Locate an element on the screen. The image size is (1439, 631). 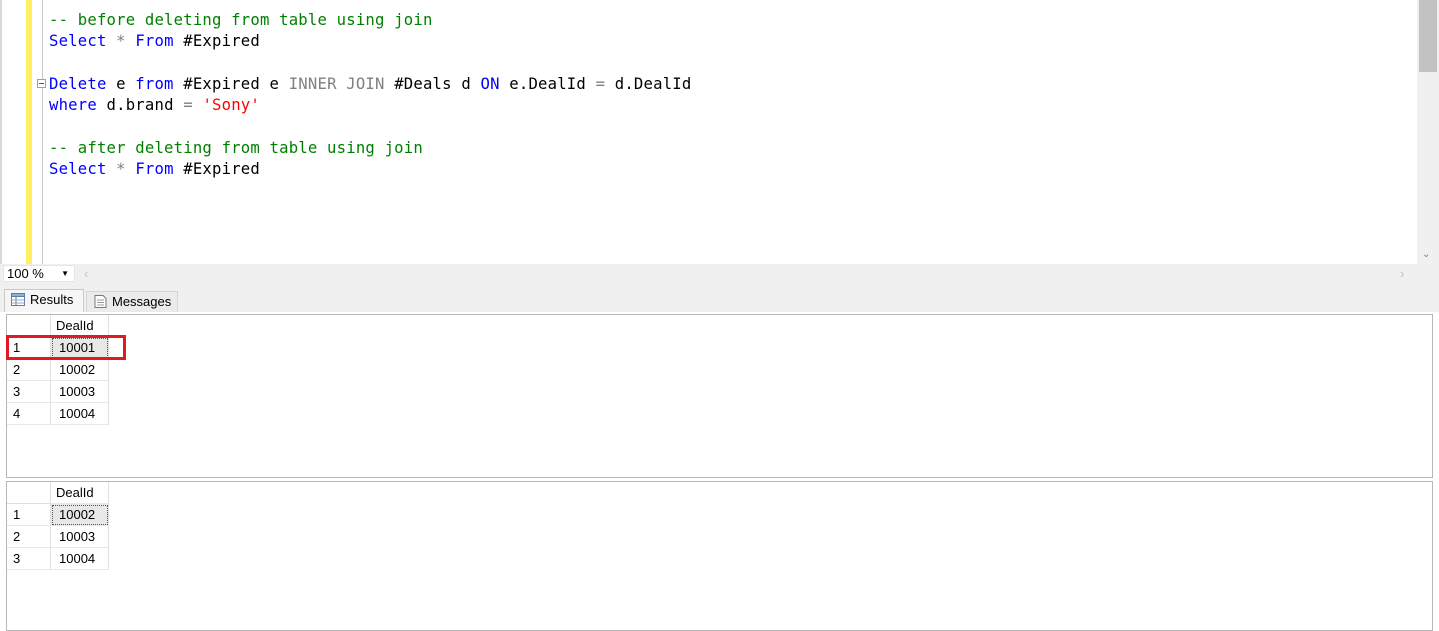
tab-messages: Messages is located at coordinates (132, 301).